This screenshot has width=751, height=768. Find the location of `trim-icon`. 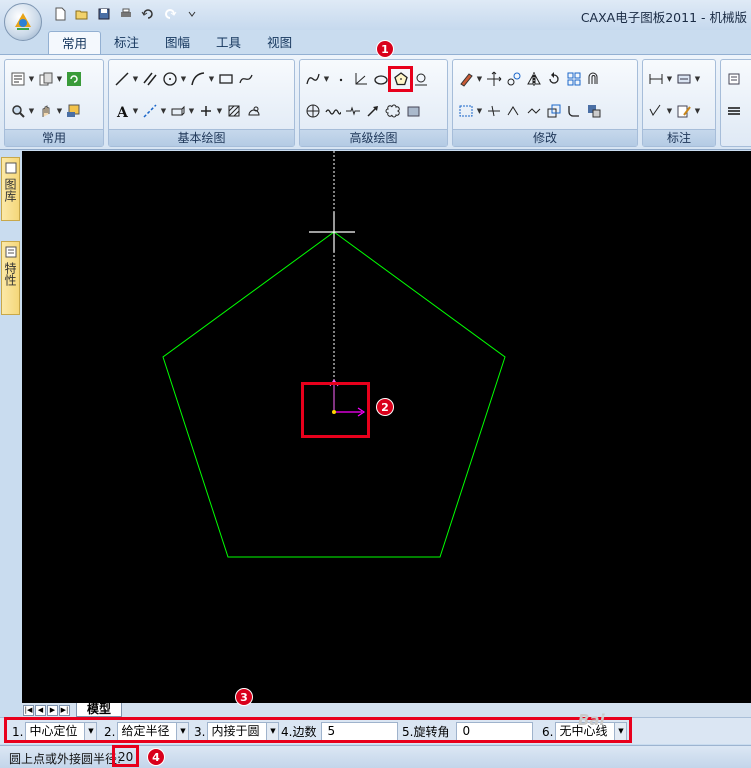

trim-icon is located at coordinates (493, 111).